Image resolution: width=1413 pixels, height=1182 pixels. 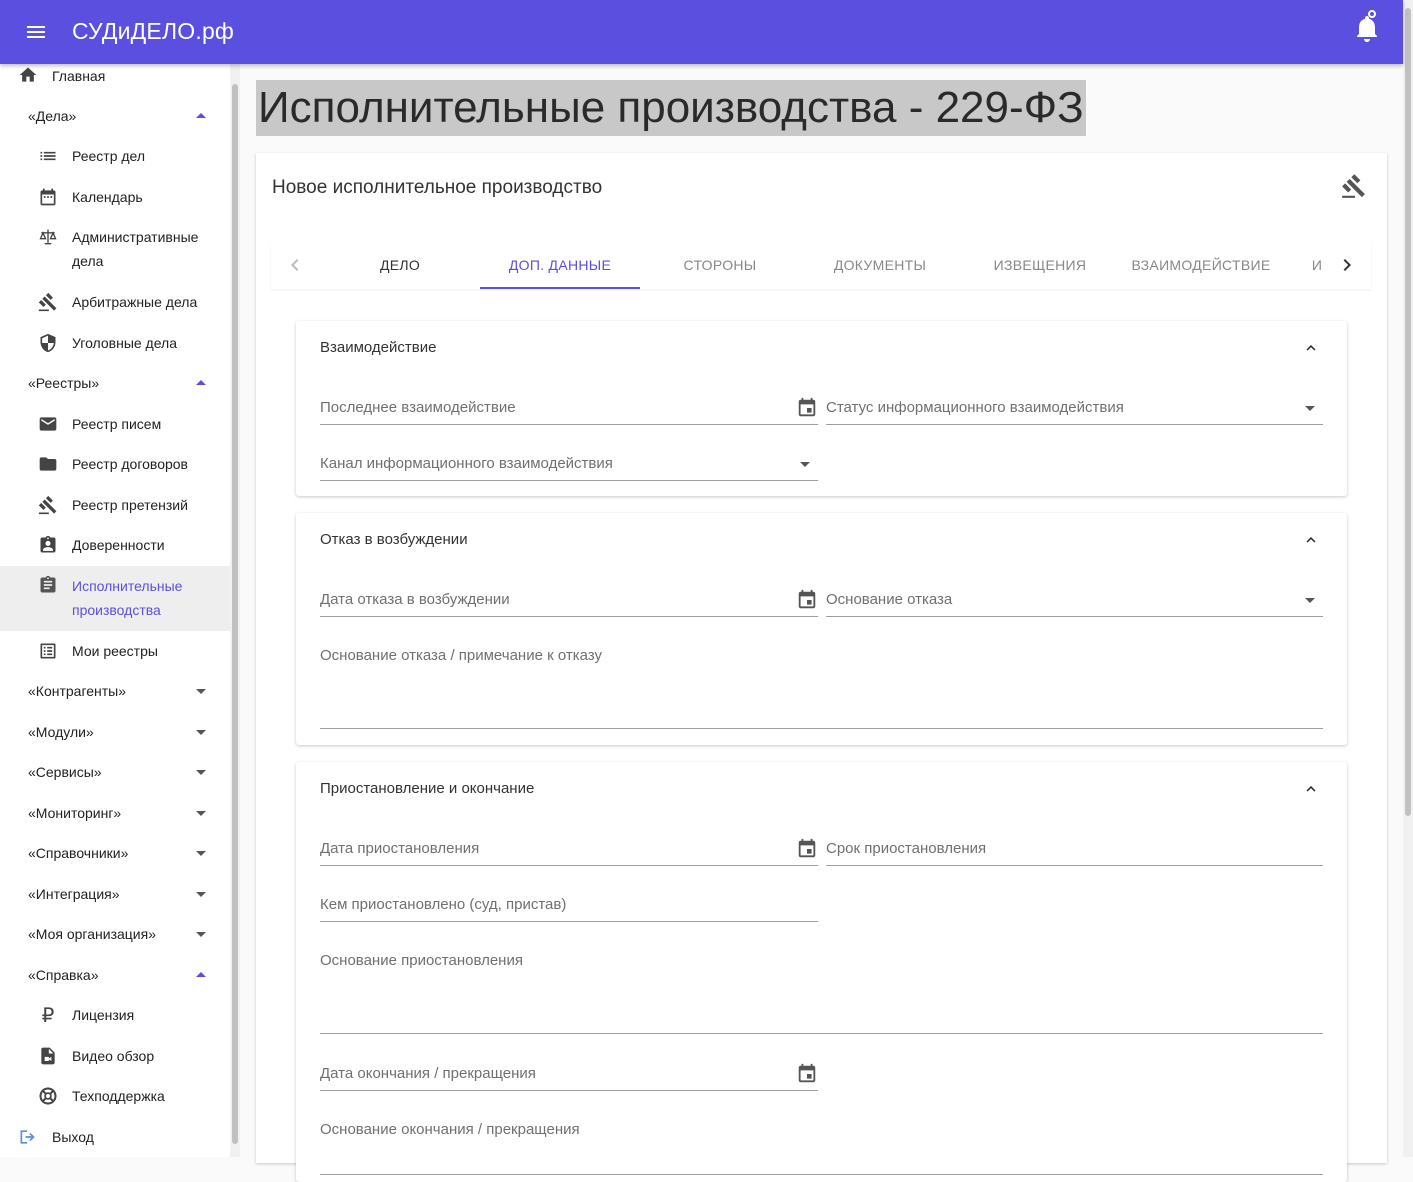 I want to click on app-brand: СУДиДЕЛО.рф, so click(x=153, y=31).